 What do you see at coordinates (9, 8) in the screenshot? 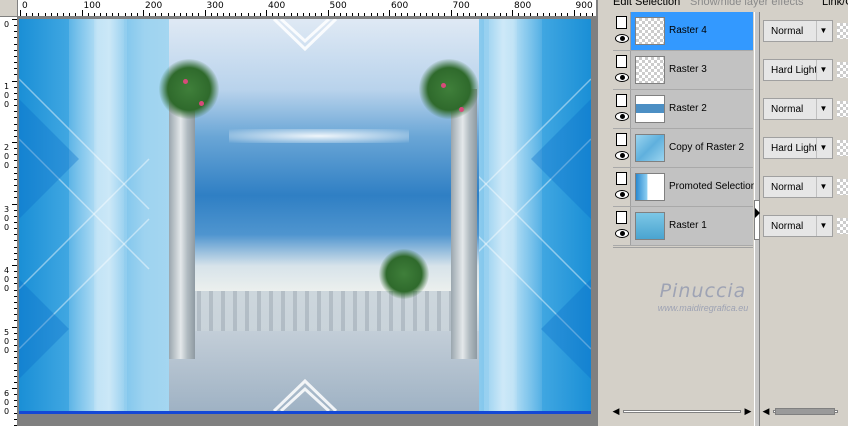
I see `ruler-corner` at bounding box center [9, 8].